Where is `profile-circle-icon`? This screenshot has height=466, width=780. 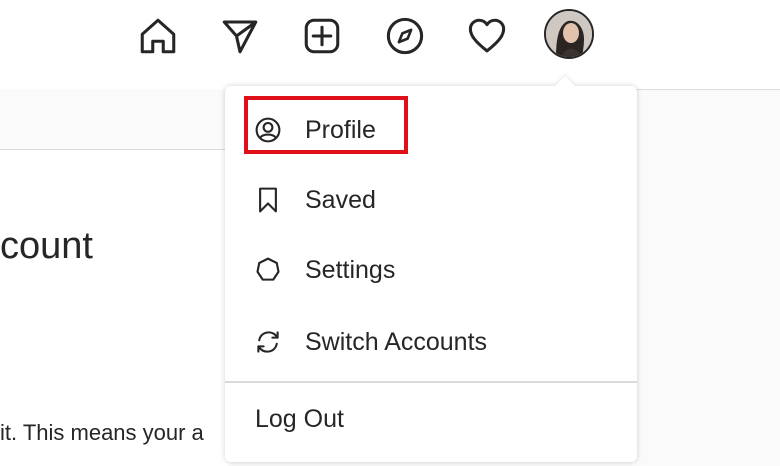
profile-circle-icon is located at coordinates (268, 130).